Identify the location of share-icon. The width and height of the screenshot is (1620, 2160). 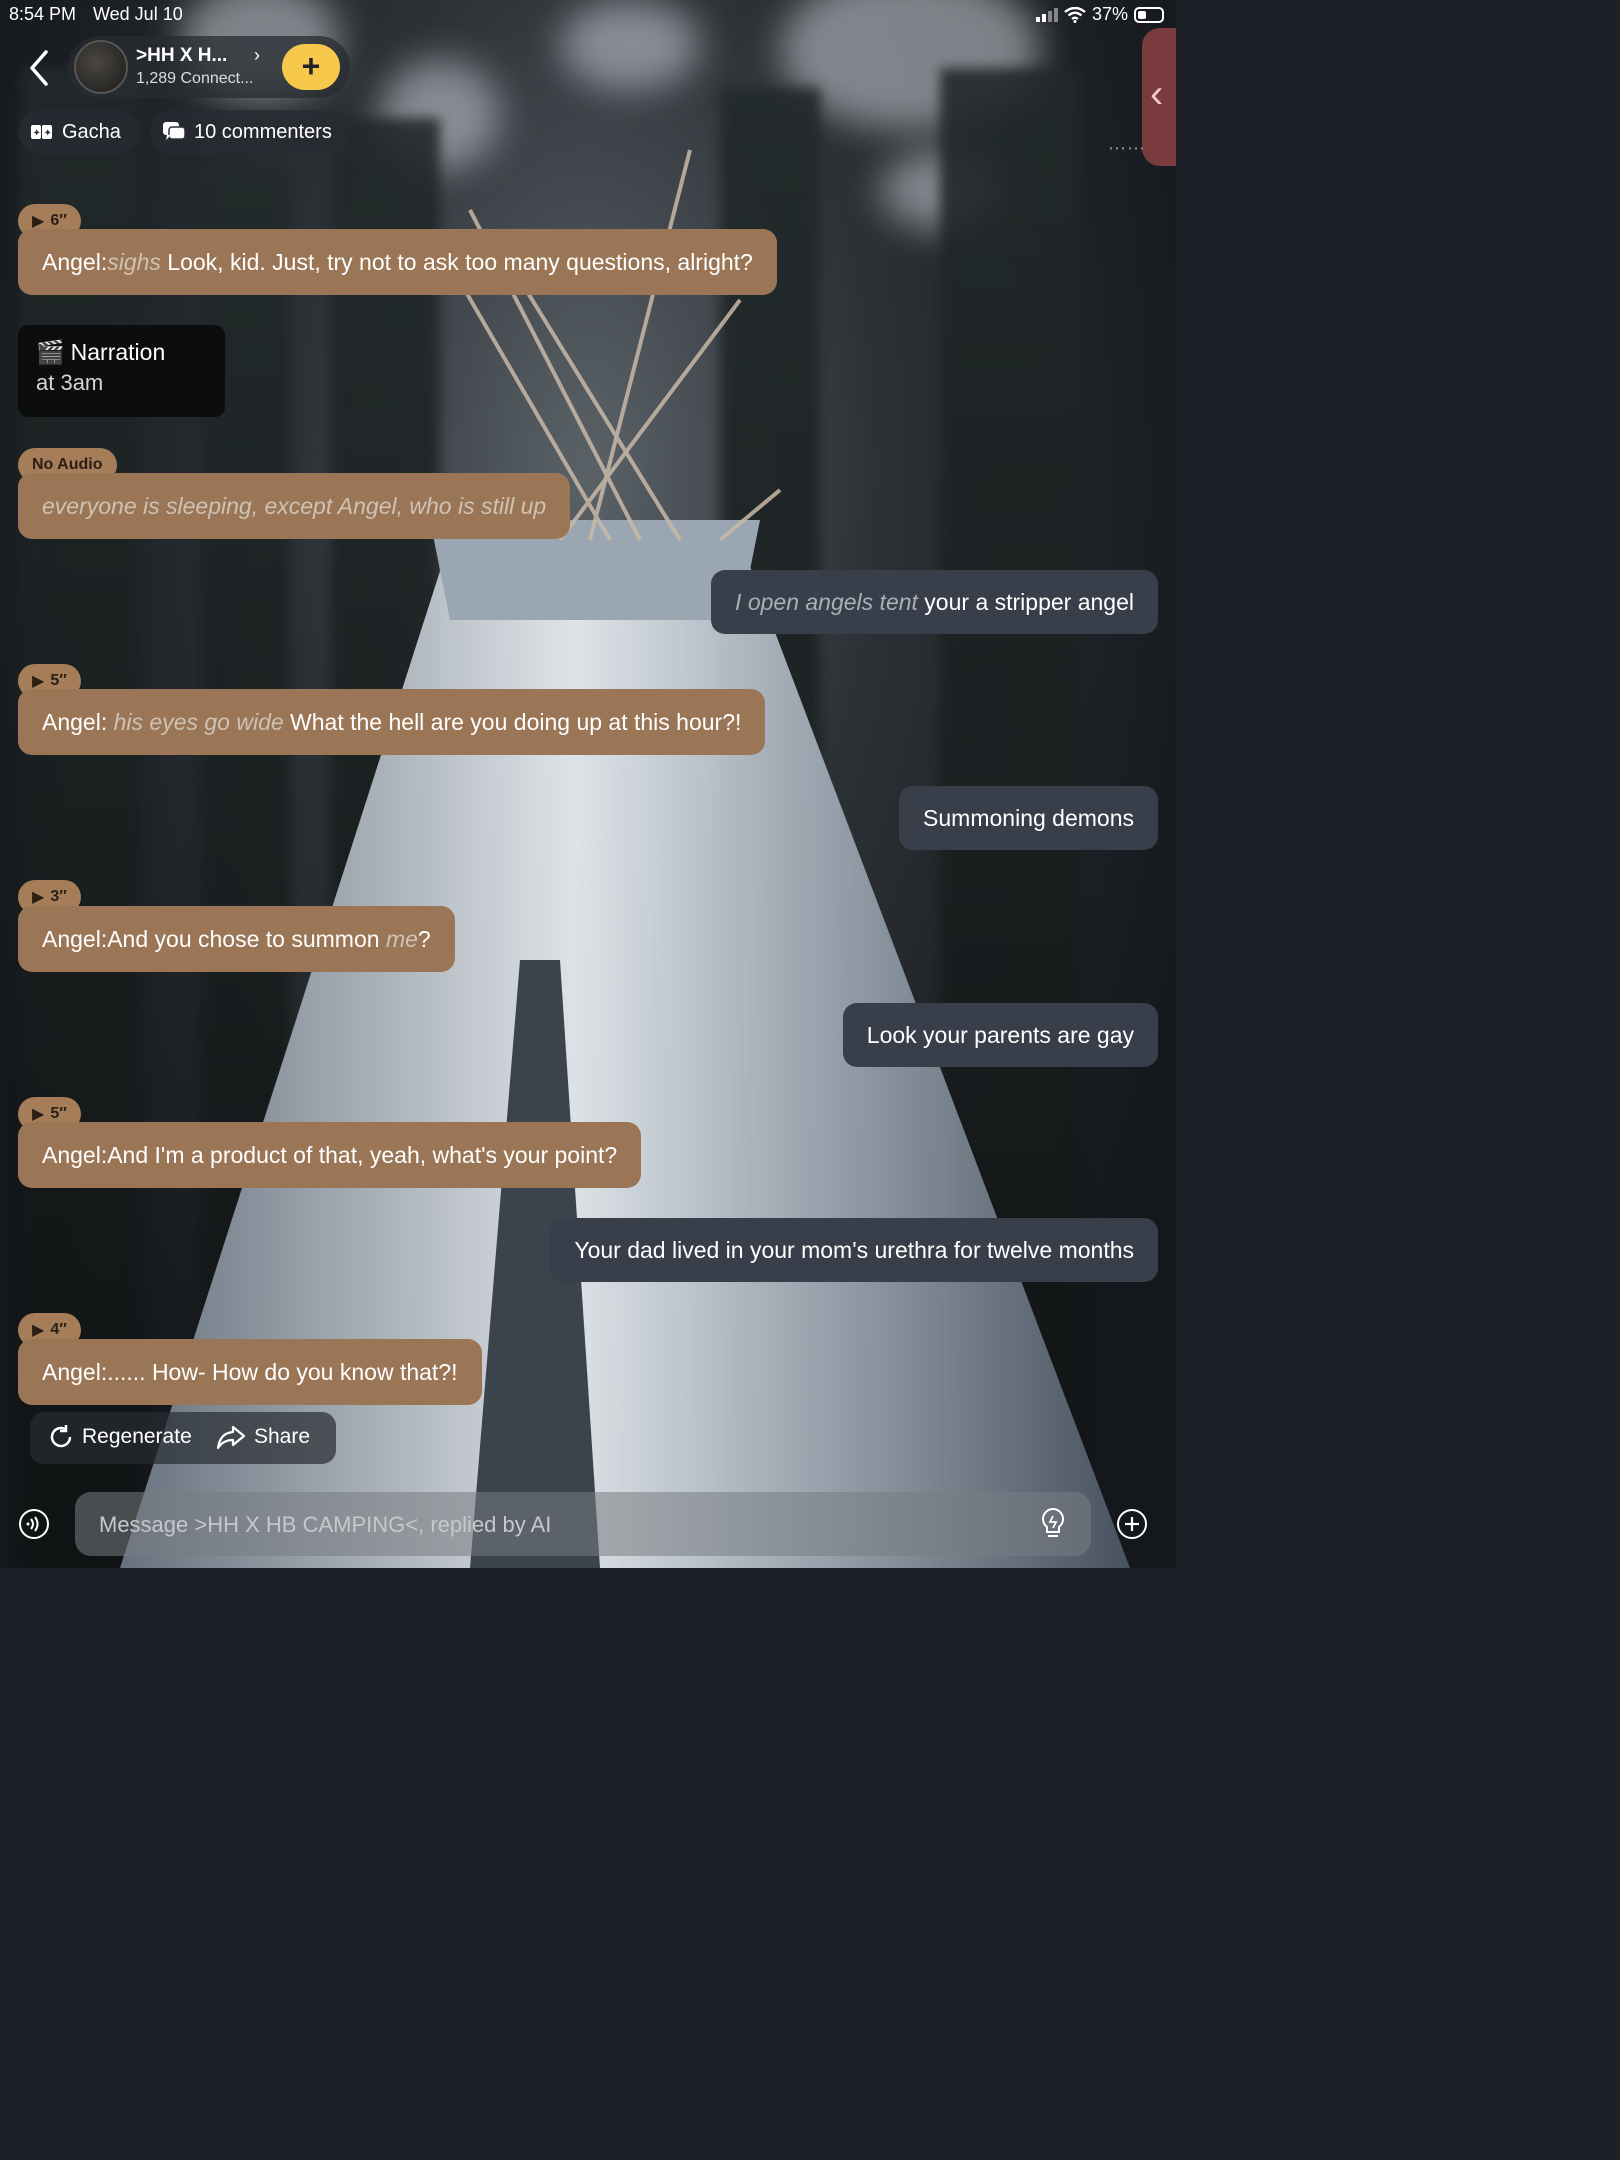
(231, 1437).